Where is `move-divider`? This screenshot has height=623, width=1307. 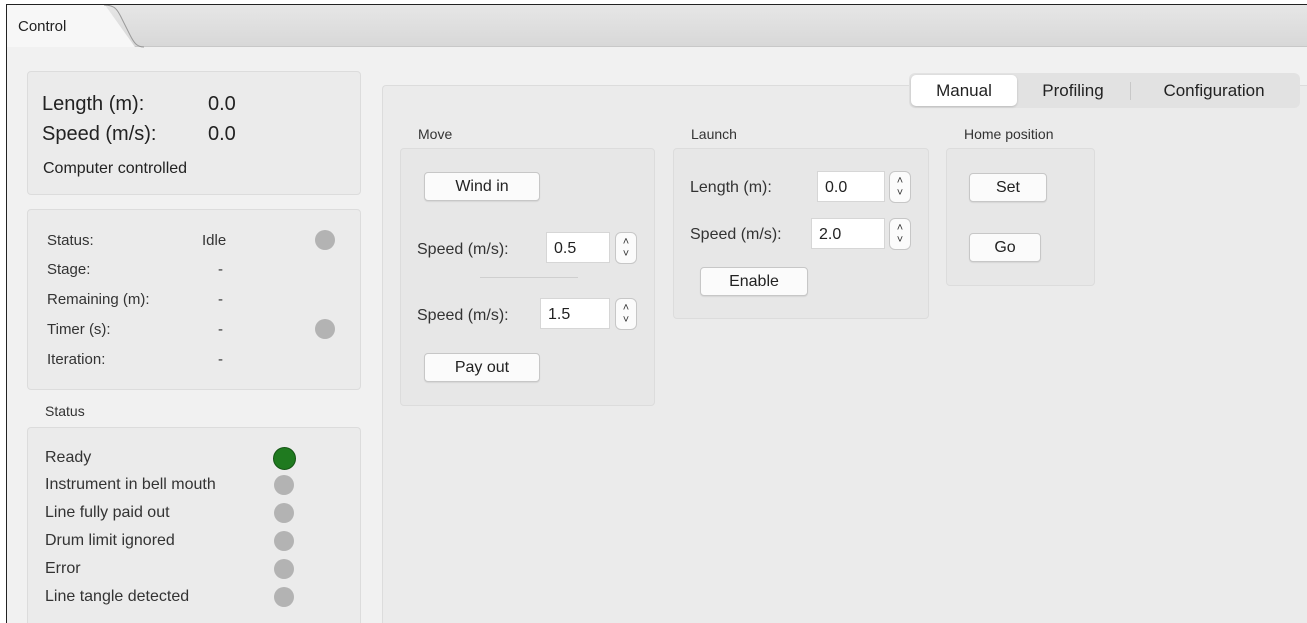 move-divider is located at coordinates (529, 277).